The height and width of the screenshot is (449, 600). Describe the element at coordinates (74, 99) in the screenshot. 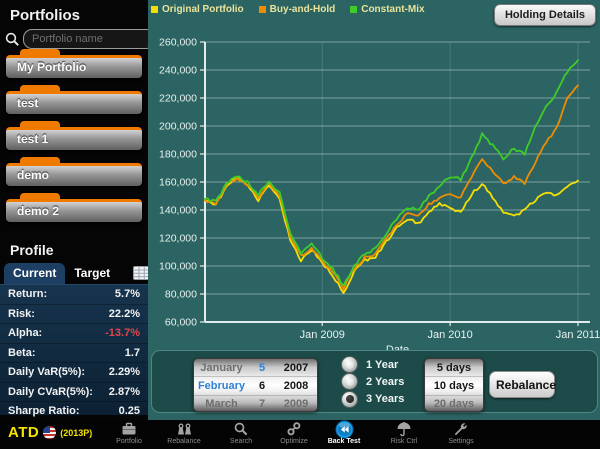

I see `portfolio-item: test` at that location.